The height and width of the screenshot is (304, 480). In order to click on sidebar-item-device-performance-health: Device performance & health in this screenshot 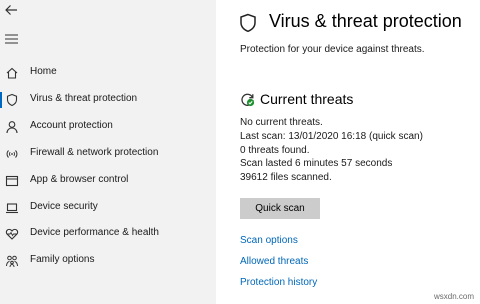, I will do `click(108, 234)`.